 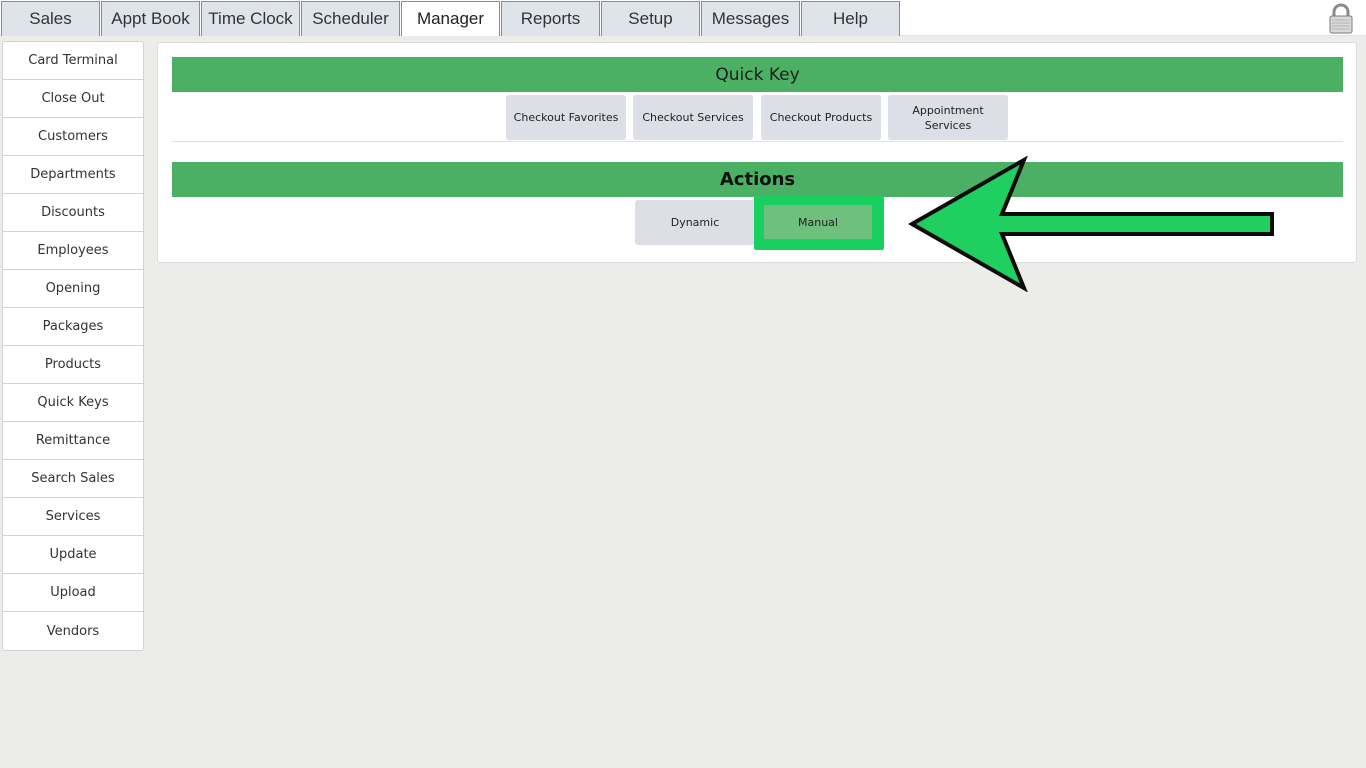 What do you see at coordinates (73, 289) in the screenshot?
I see `sidebar-item-opening: Opening` at bounding box center [73, 289].